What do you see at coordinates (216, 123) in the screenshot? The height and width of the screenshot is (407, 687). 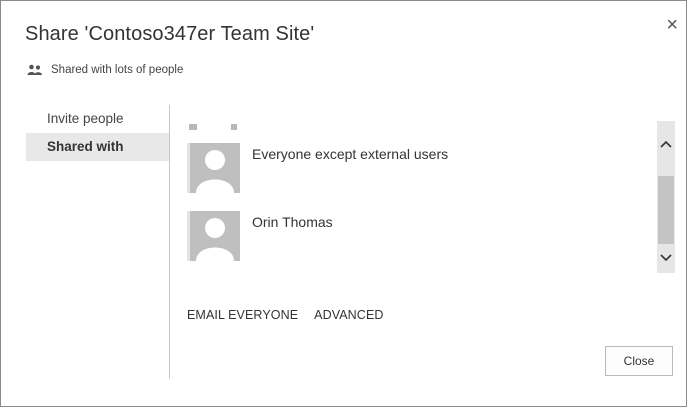 I see `partial-list-item-top` at bounding box center [216, 123].